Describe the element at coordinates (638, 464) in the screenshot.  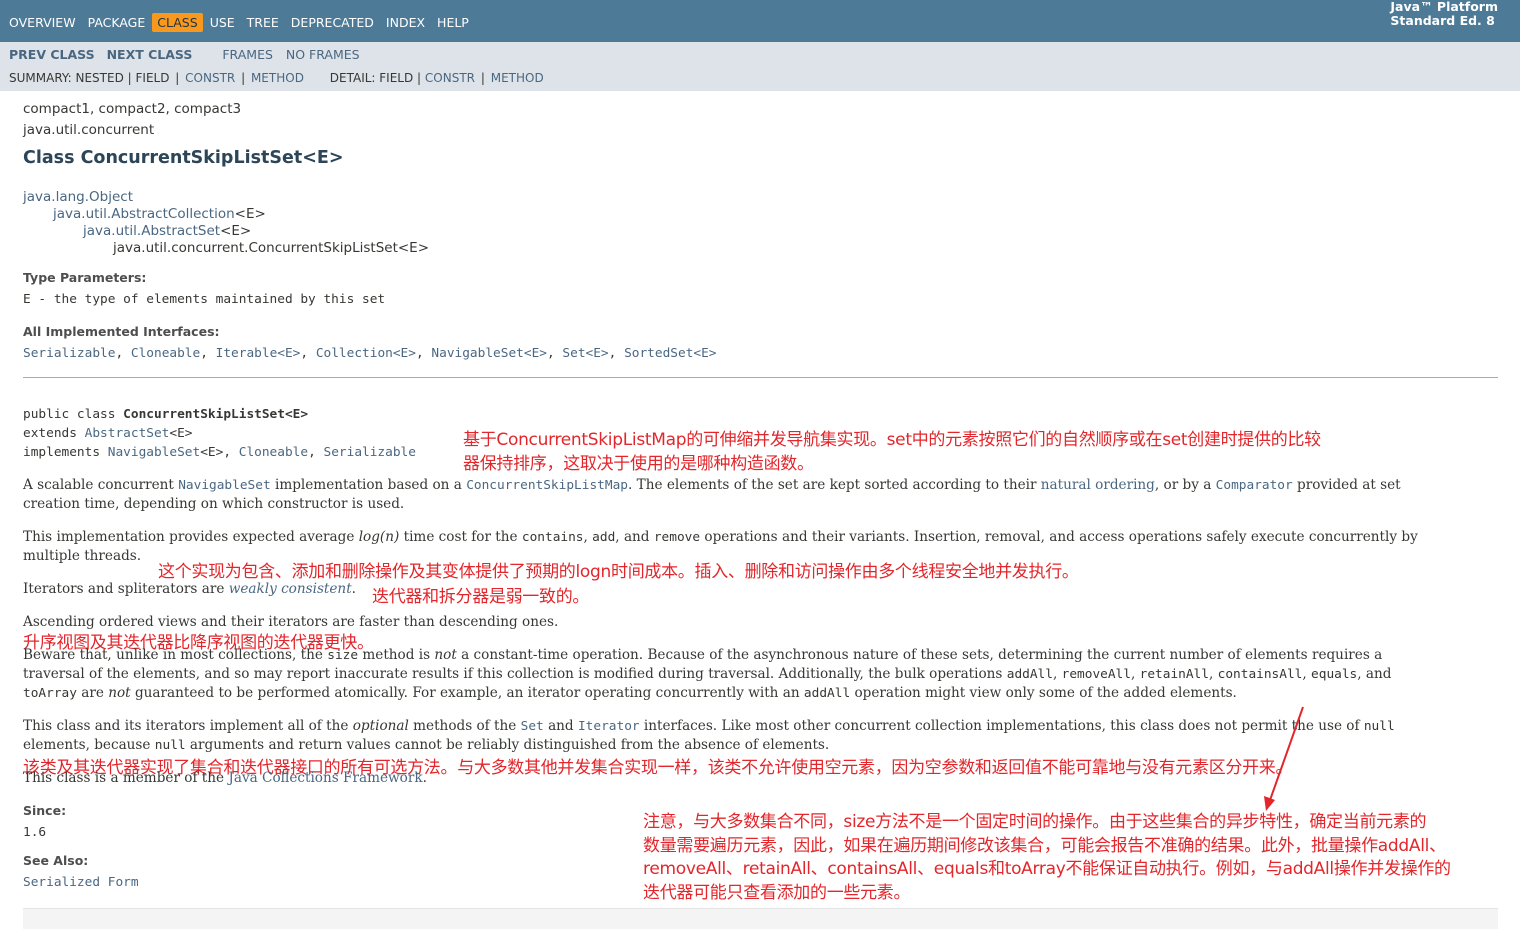
I see `annotation-1-line2: 器保持排序，这取决于使用的是哪种构造函数。` at that location.